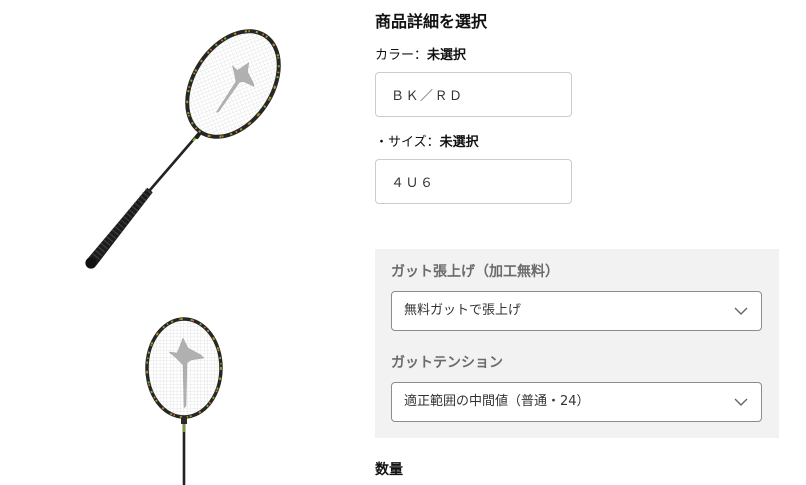 The height and width of the screenshot is (485, 806). Describe the element at coordinates (463, 310) in the screenshot. I see `string-service-selected-value: 無料ガットで張上げ` at that location.